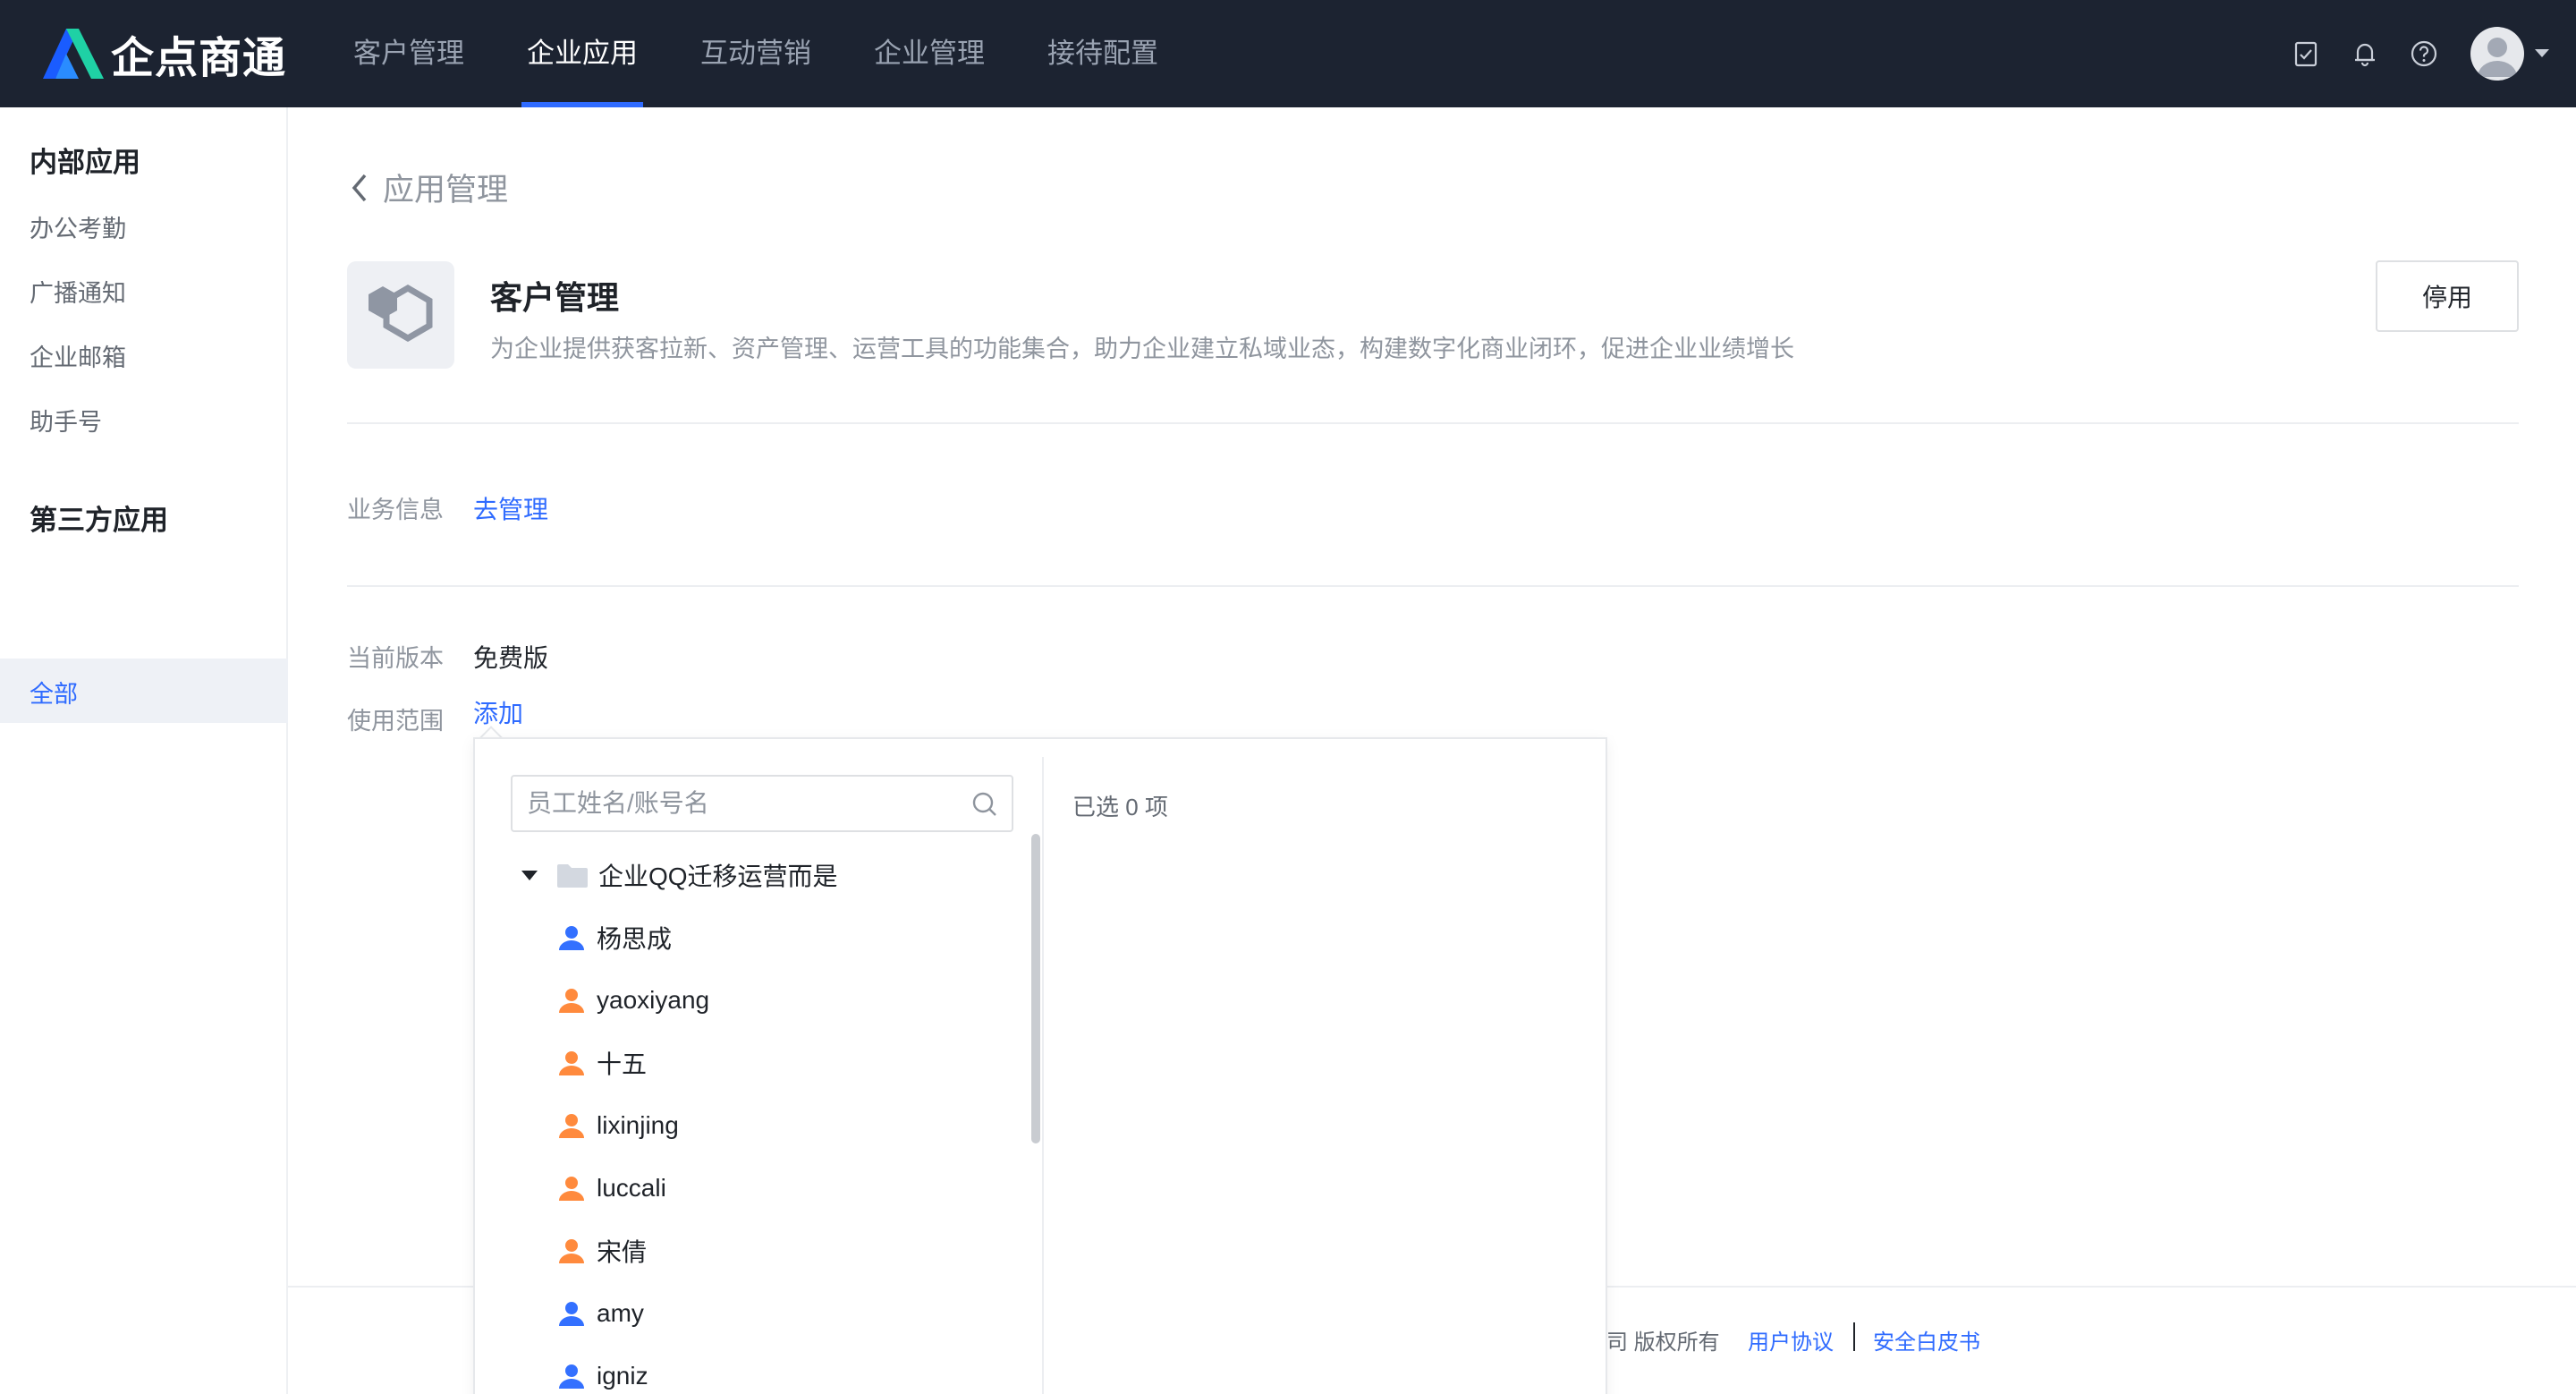 This screenshot has width=2576, height=1394. What do you see at coordinates (638, 1125) in the screenshot?
I see `member-name: lixinjing` at bounding box center [638, 1125].